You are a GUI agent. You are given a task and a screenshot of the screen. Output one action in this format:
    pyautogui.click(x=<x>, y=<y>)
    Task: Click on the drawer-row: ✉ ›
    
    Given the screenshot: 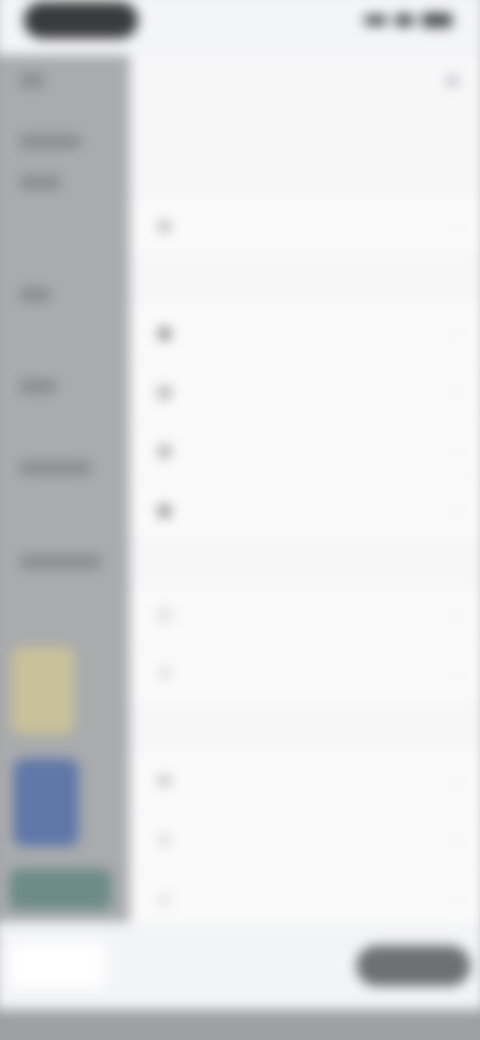 What is the action you would take?
    pyautogui.click(x=304, y=782)
    